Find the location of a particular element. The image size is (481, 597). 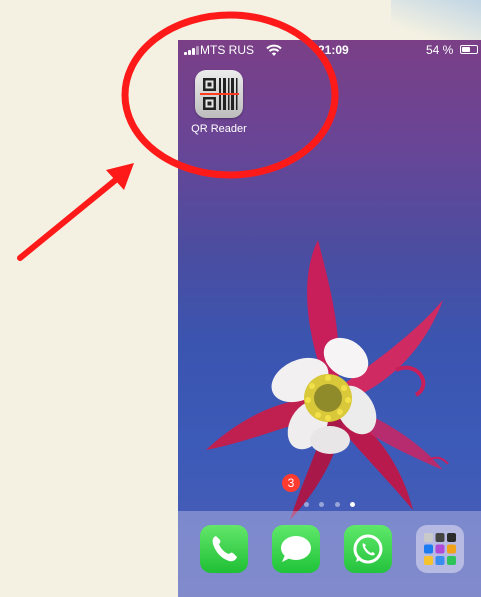

battery-percentage: 54 % is located at coordinates (440, 50).